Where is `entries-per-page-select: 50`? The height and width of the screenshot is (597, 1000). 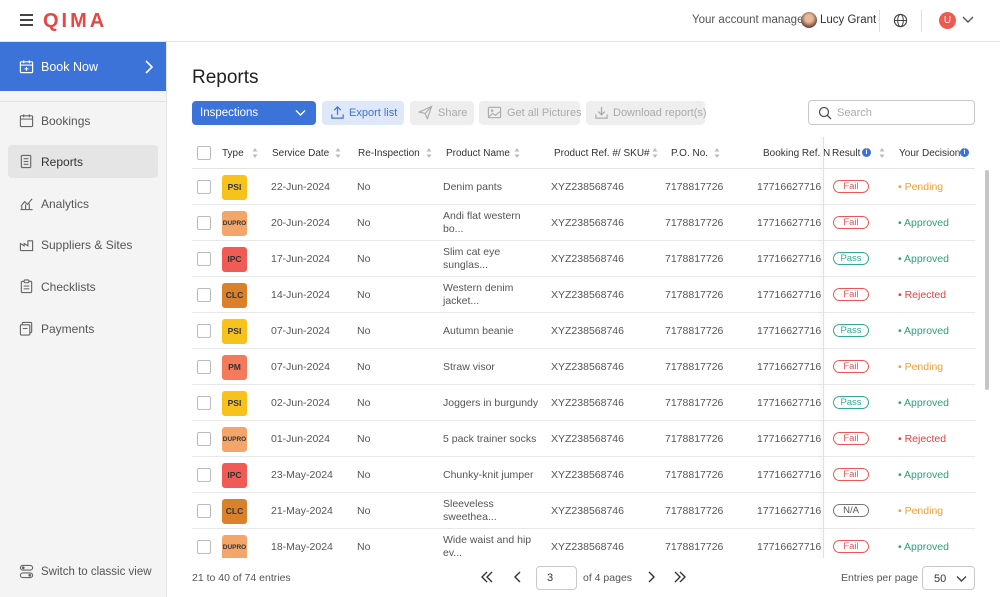
entries-per-page-select: 50 is located at coordinates (948, 578).